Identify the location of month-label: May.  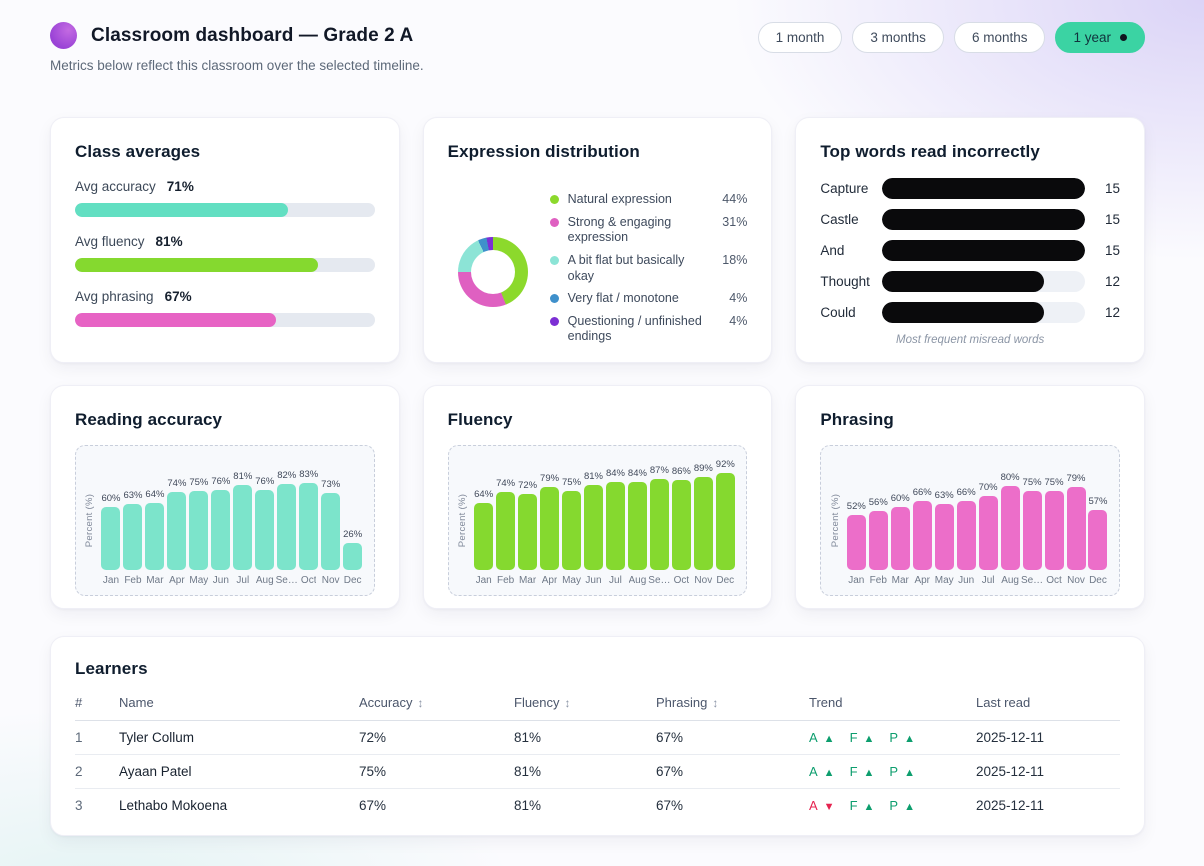
(199, 580).